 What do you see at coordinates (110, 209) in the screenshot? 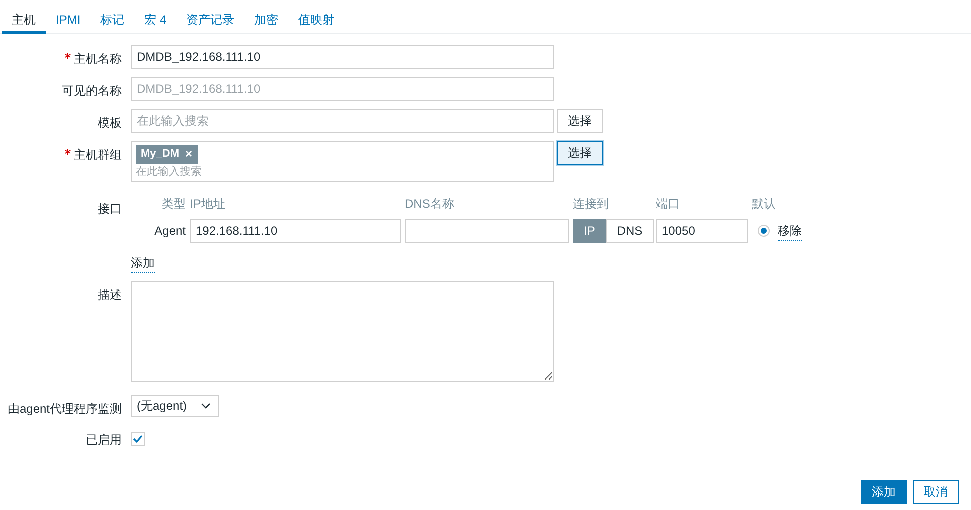
I see `field-label: 接口` at bounding box center [110, 209].